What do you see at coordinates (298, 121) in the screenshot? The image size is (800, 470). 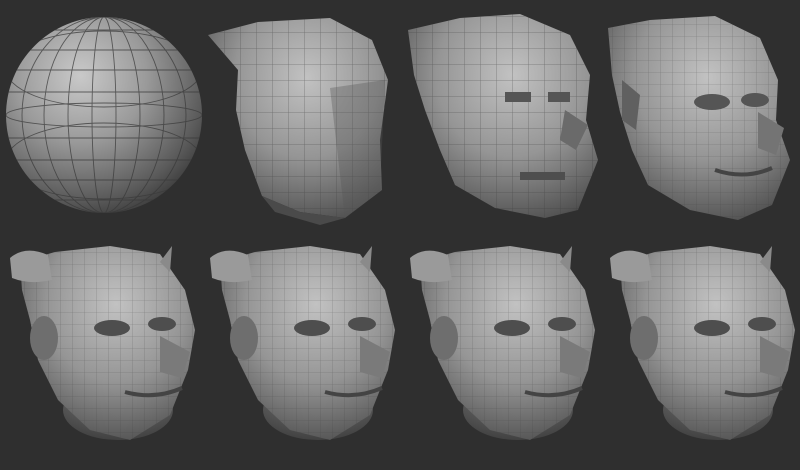 I see `panel-blocked-head` at bounding box center [298, 121].